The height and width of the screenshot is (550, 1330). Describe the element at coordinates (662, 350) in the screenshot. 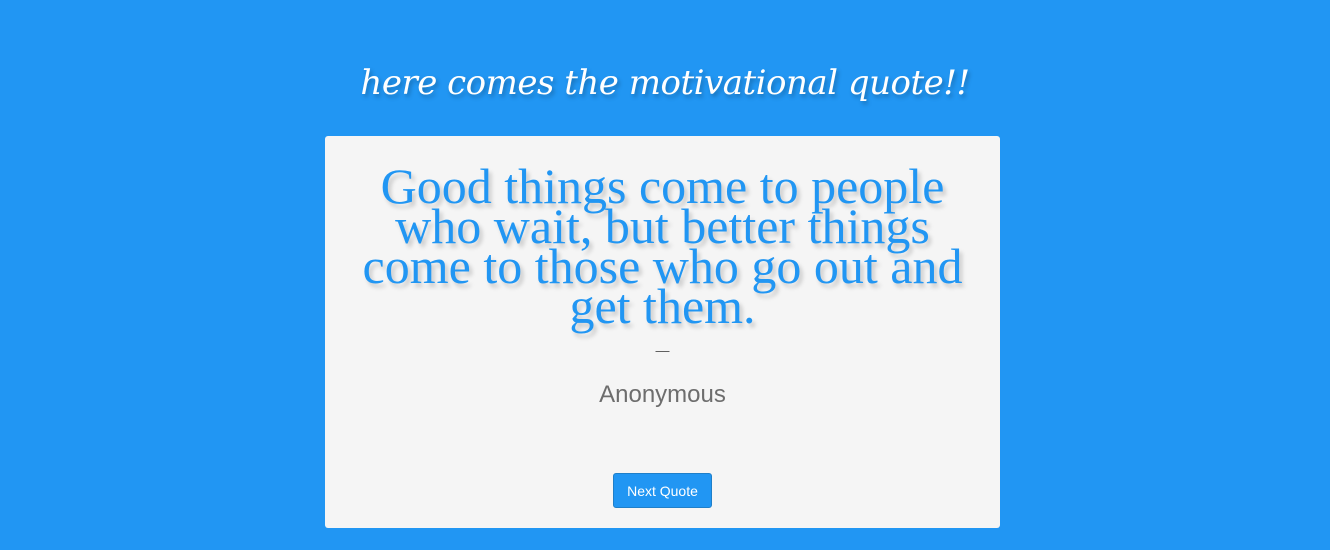

I see `quote-dash: —` at that location.